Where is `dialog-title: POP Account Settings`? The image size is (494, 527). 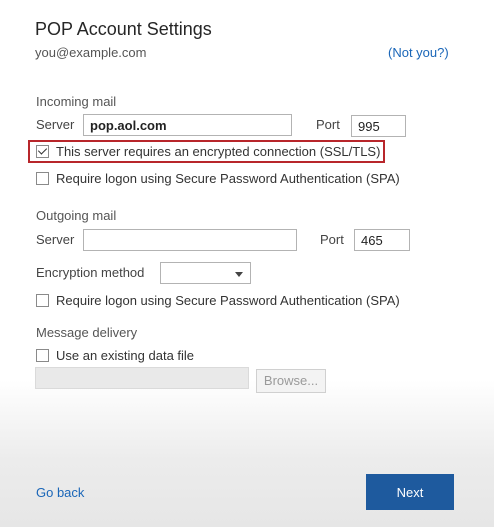
dialog-title: POP Account Settings is located at coordinates (123, 29).